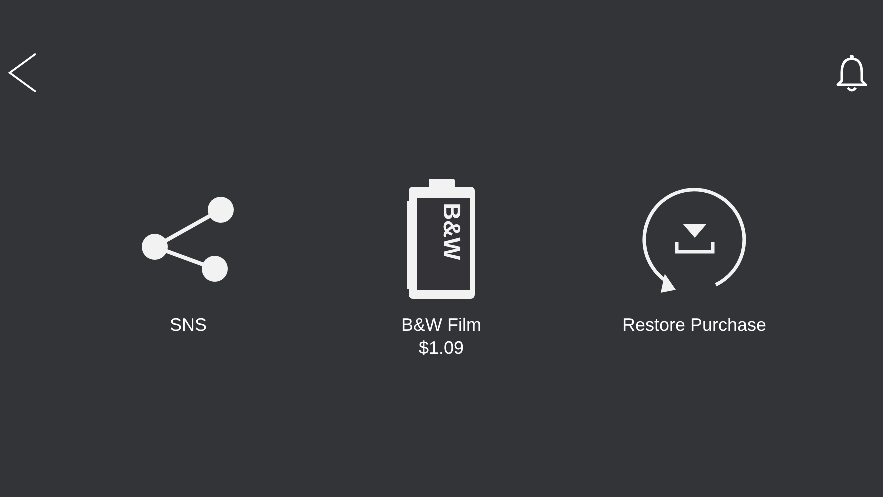  Describe the element at coordinates (694, 325) in the screenshot. I see `item-label: Restore Purchase` at that location.